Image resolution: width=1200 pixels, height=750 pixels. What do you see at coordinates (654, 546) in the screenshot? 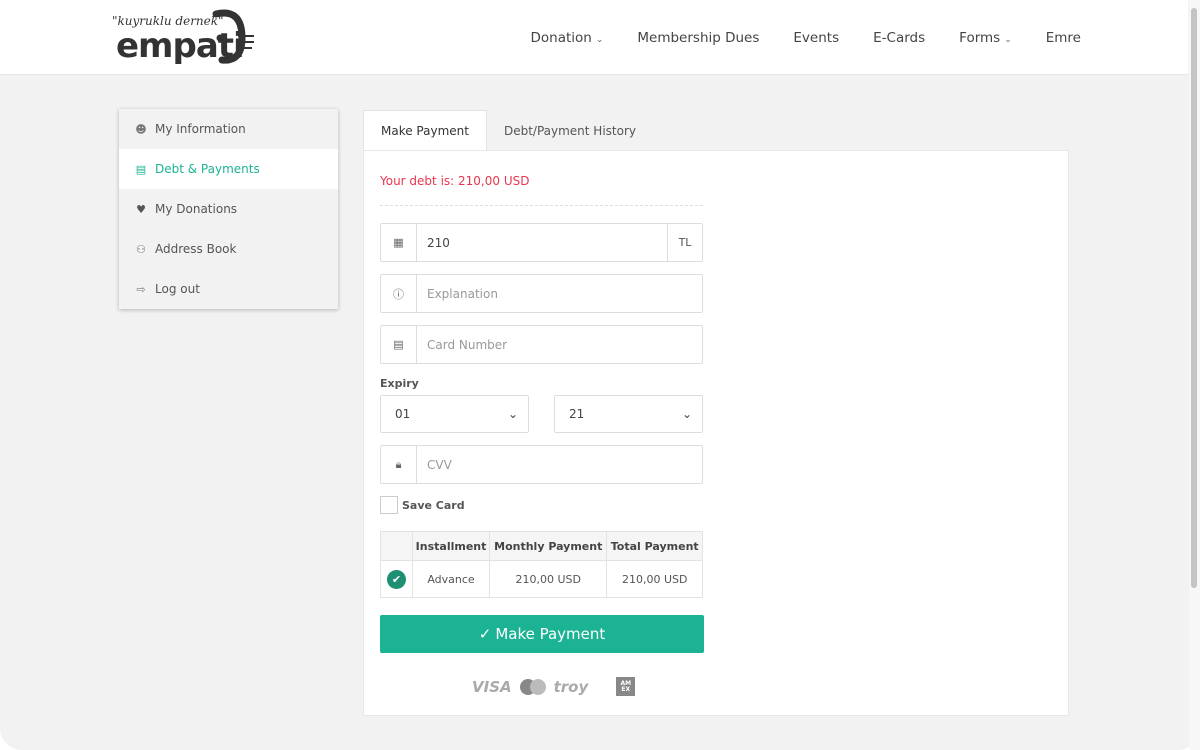
I see `column-header: Total Payment` at bounding box center [654, 546].